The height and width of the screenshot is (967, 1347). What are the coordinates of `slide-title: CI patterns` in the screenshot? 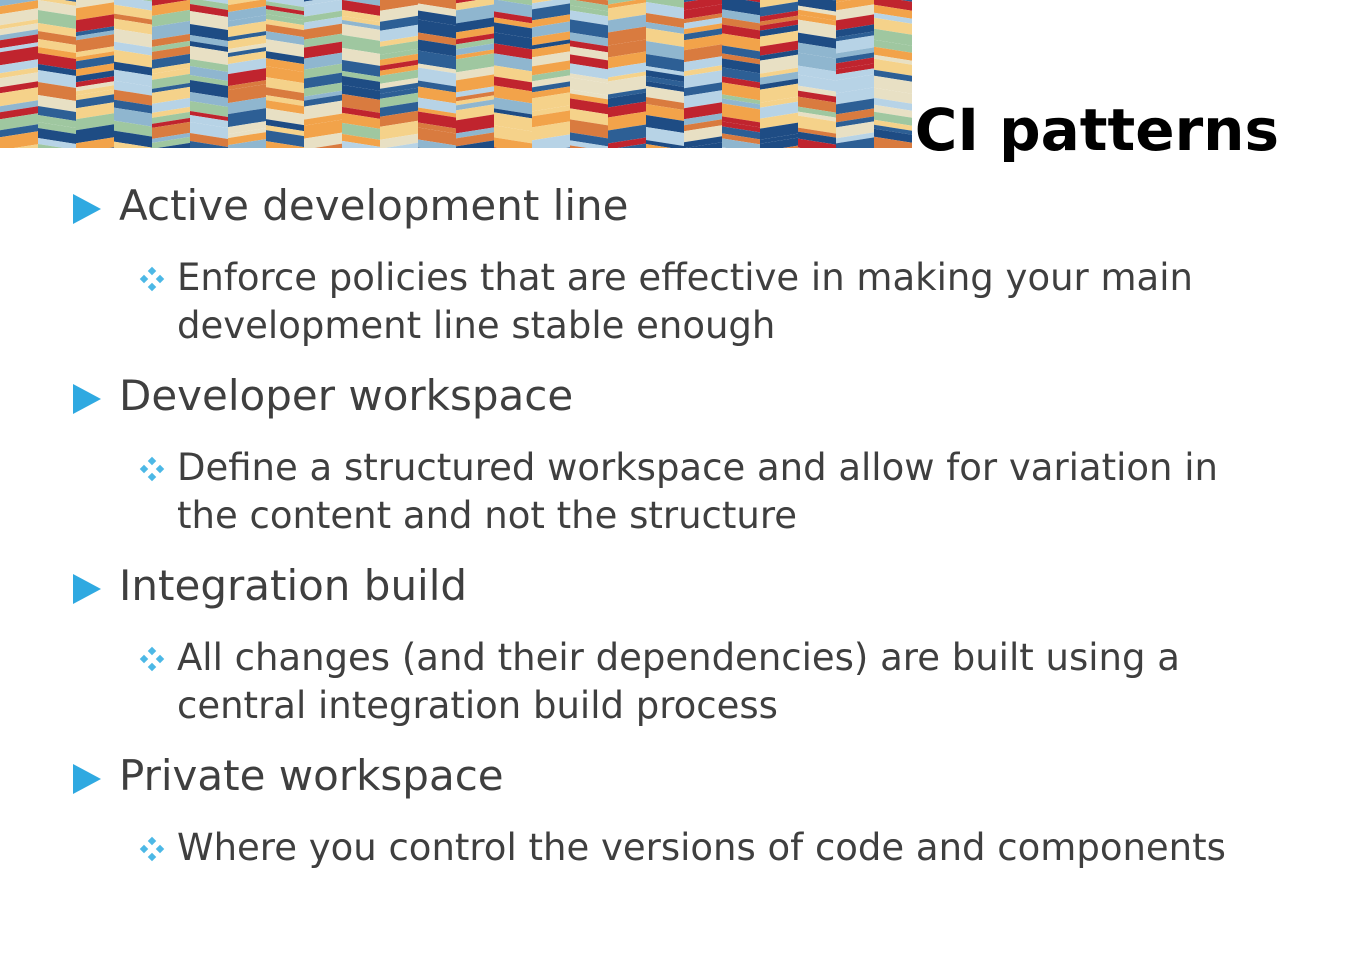 It's located at (1096, 130).